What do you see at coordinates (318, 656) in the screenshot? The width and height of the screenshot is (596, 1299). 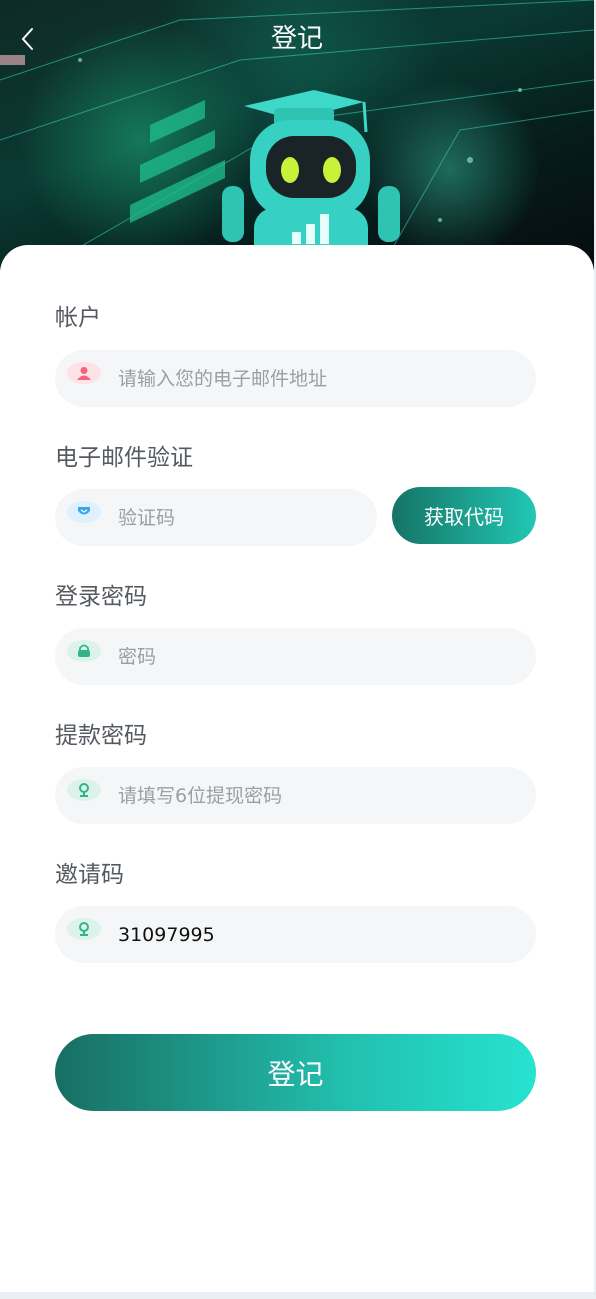 I see `login-password-input` at bounding box center [318, 656].